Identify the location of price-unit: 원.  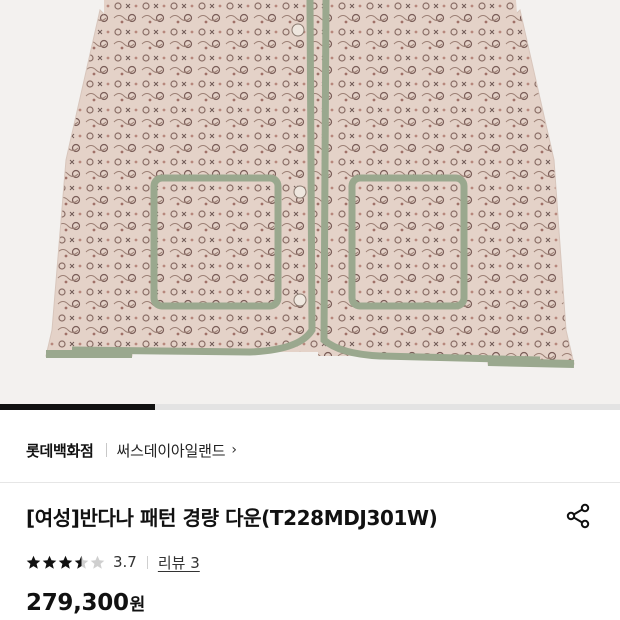
(137, 605).